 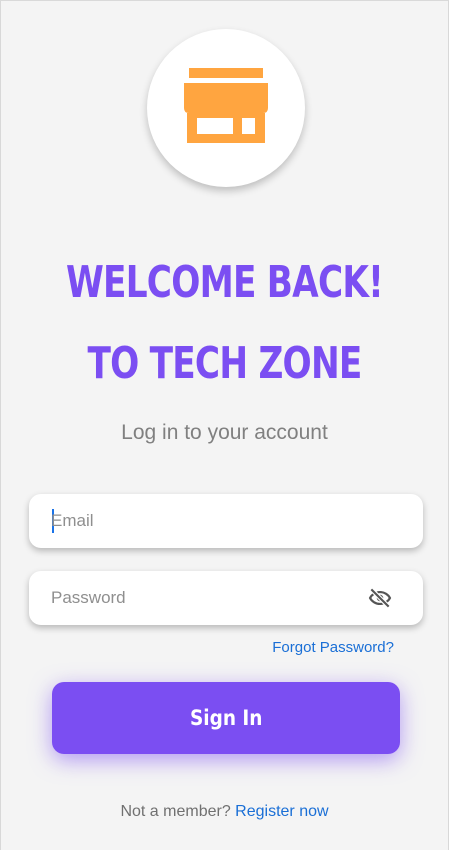 I want to click on storefront-icon, so click(x=226, y=105).